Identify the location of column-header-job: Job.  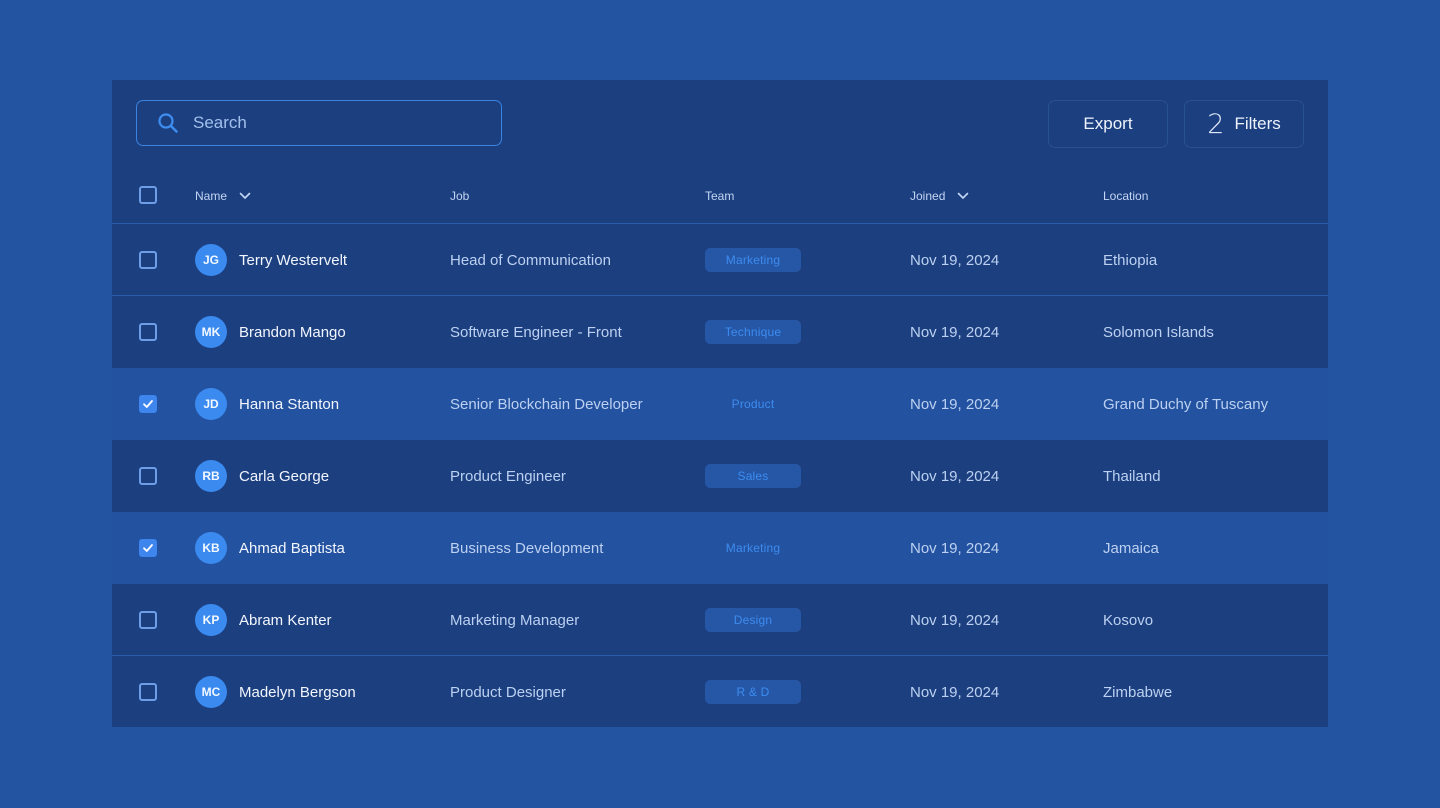
(459, 195).